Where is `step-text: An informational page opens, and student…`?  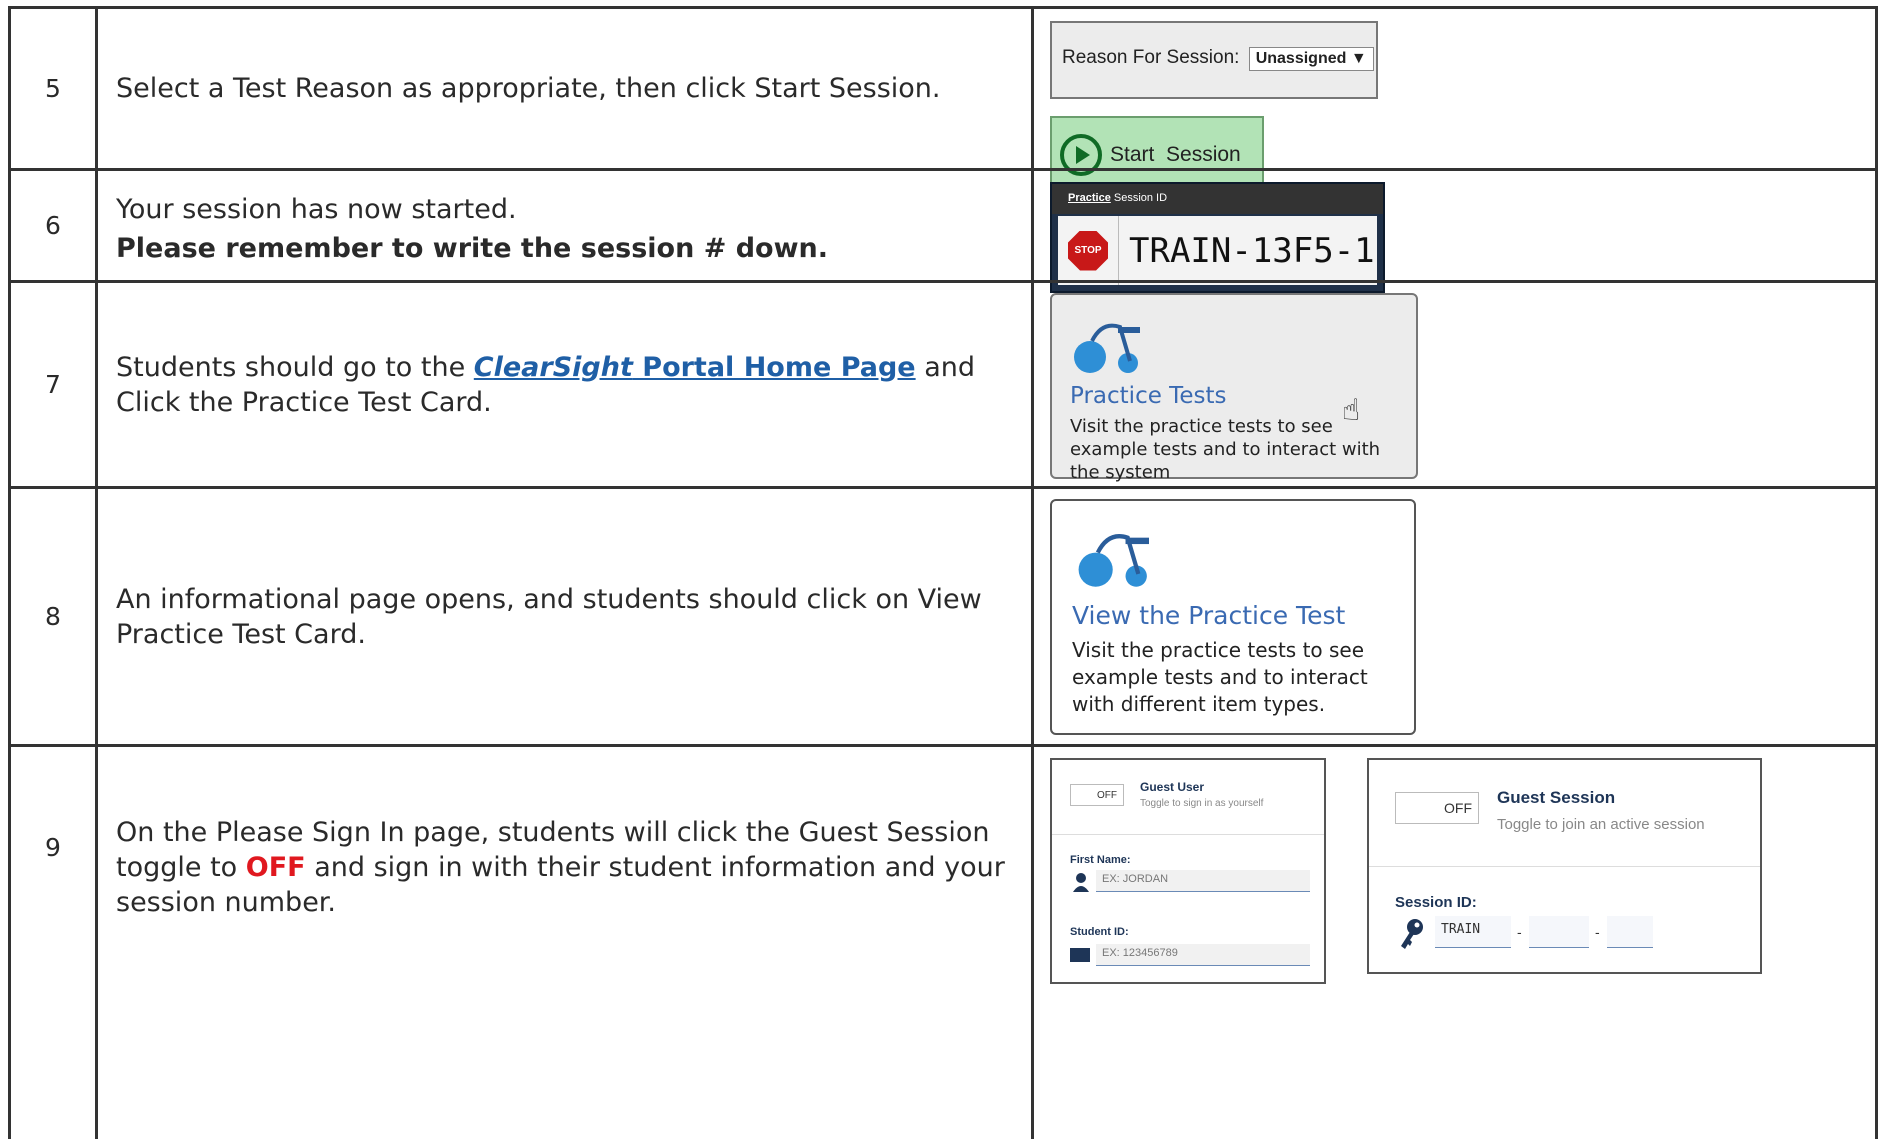
step-text: An informational page opens, and student… is located at coordinates (566, 616).